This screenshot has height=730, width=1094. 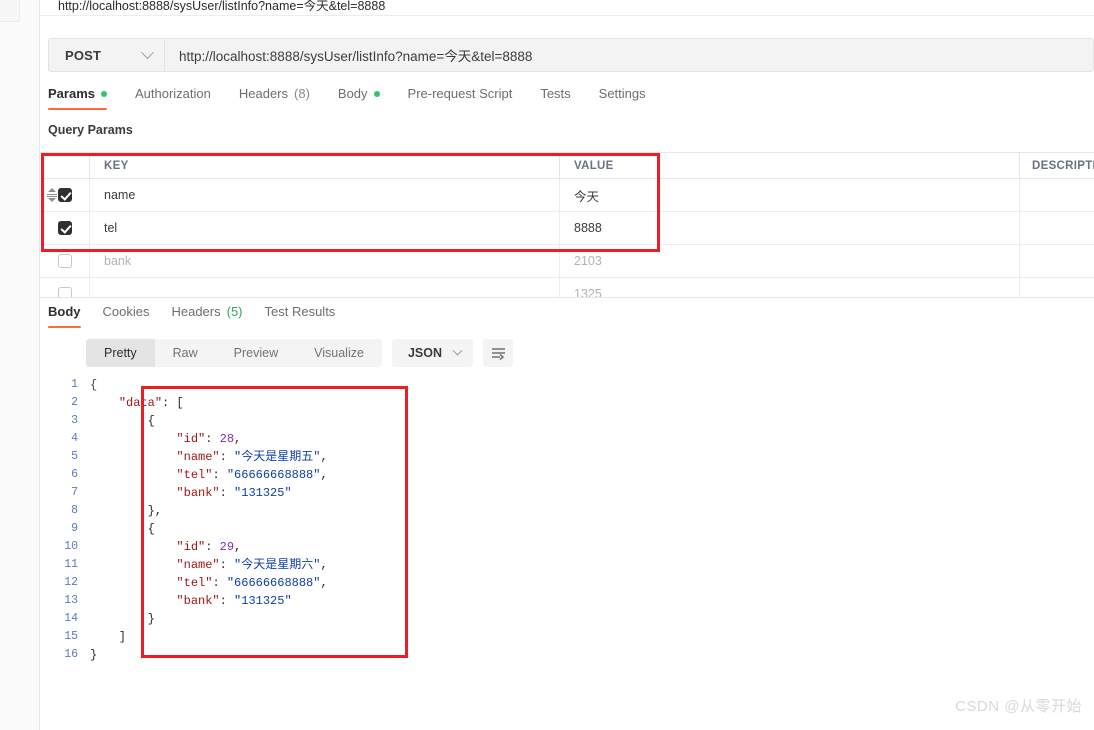 I want to click on tab-authorization: Authorization, so click(x=173, y=98).